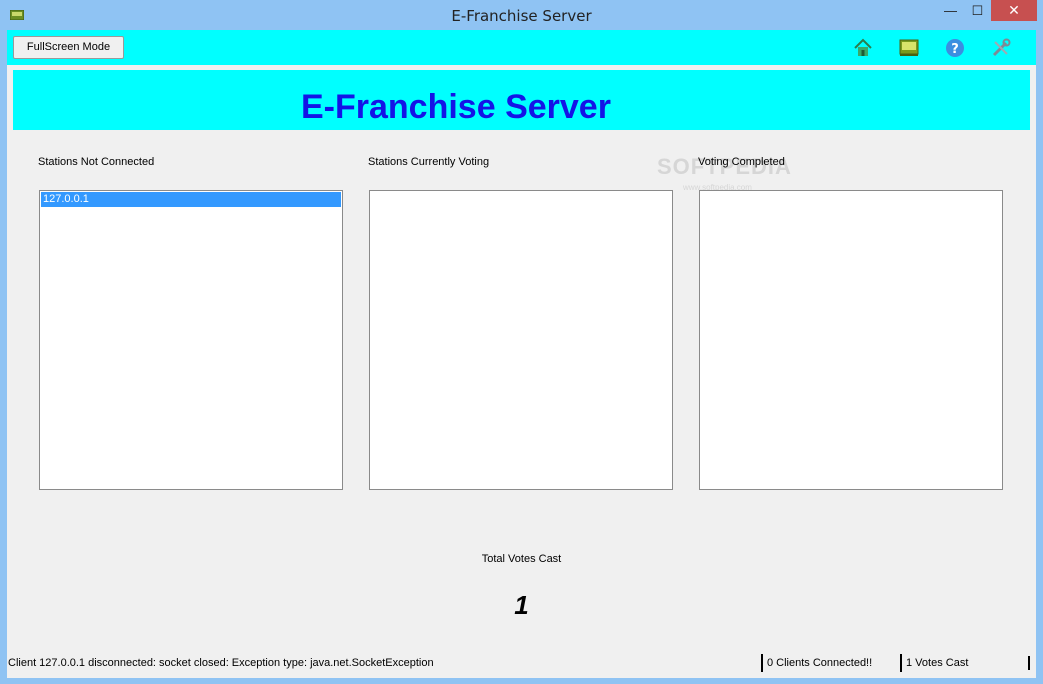 The width and height of the screenshot is (1043, 684). What do you see at coordinates (191, 340) in the screenshot?
I see `stations-not-connected-list: 127.0.0.1` at bounding box center [191, 340].